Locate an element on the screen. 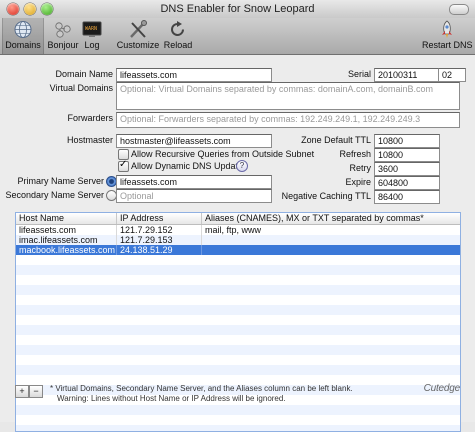 This screenshot has width=475, height=432. zone-default-ttl-label: Zone Default TTL is located at coordinates (336, 140).